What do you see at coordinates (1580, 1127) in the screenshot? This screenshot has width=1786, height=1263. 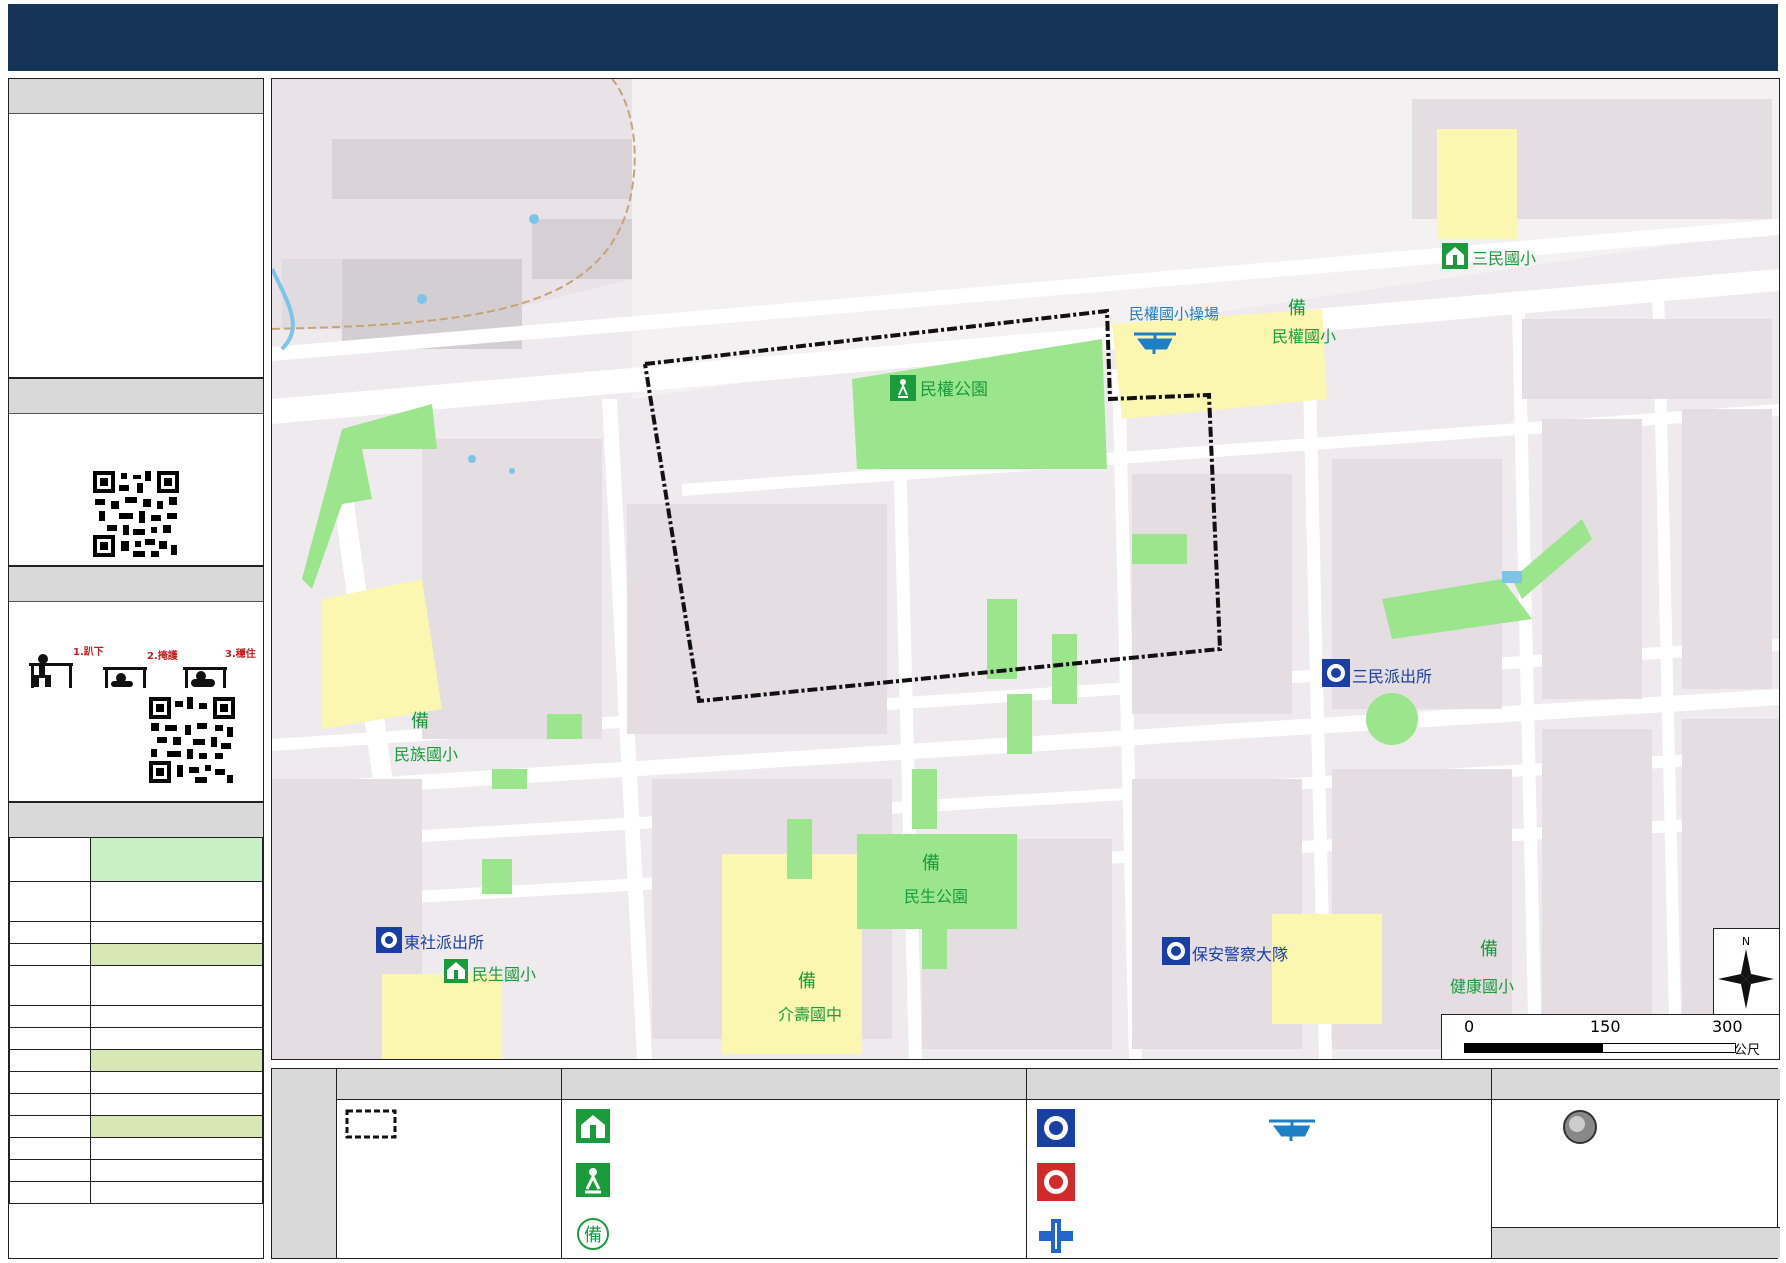 I see `gathering-point-icon` at bounding box center [1580, 1127].